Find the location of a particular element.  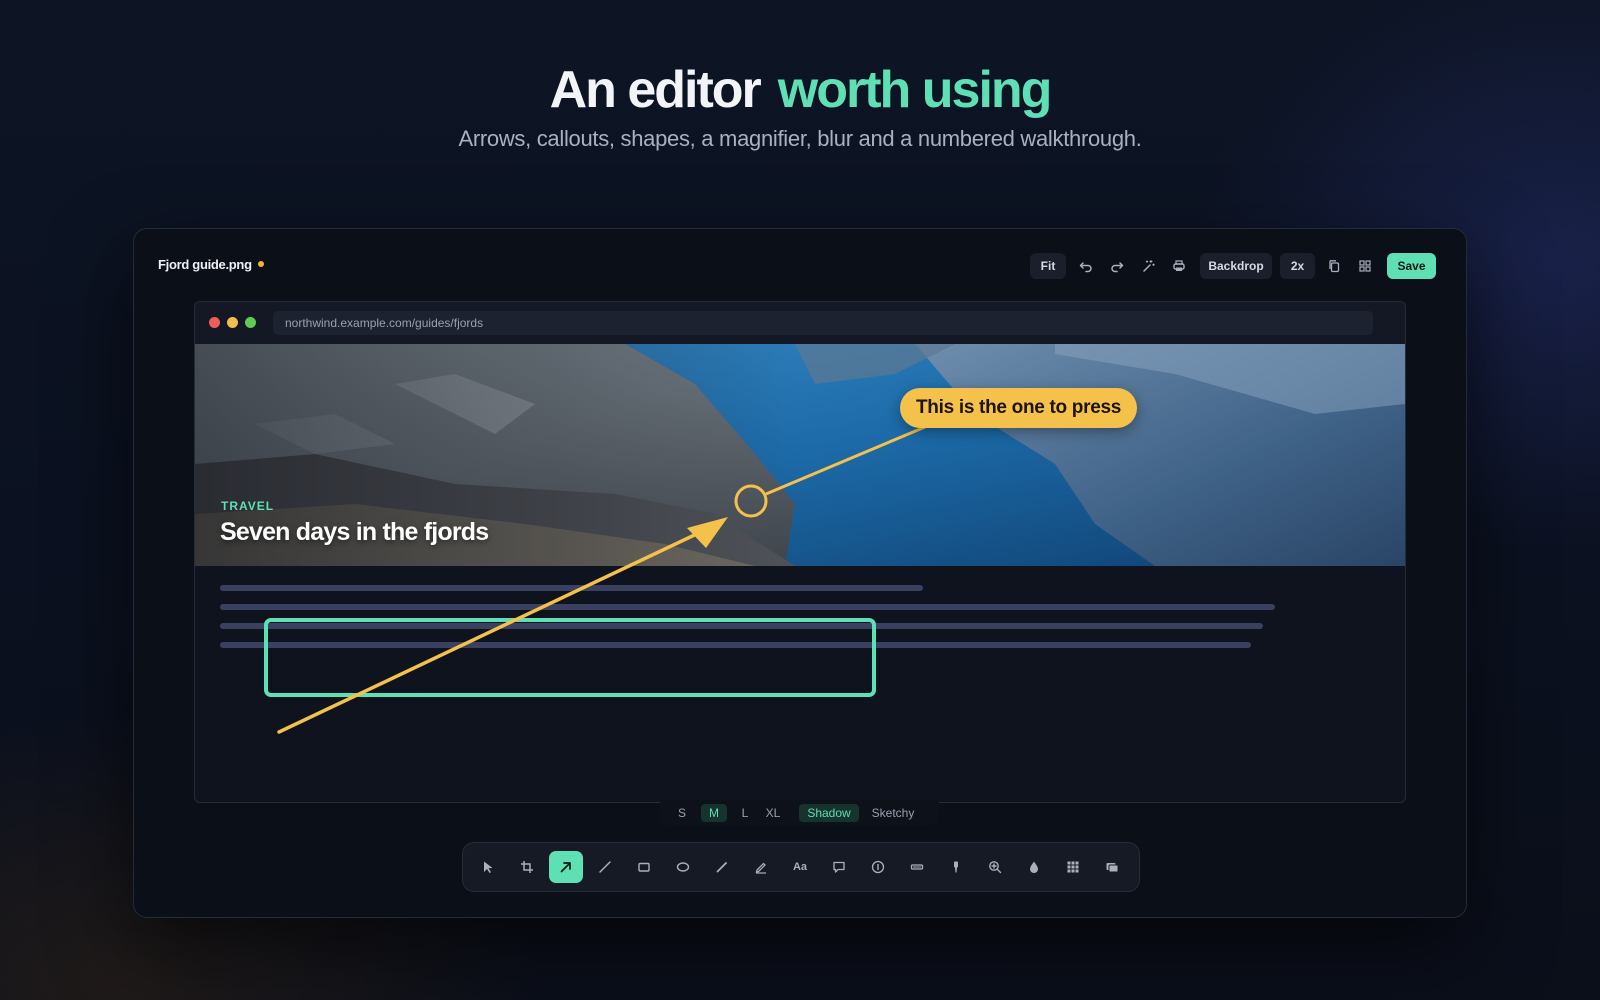

text-tool-label: Aa is located at coordinates (800, 867).